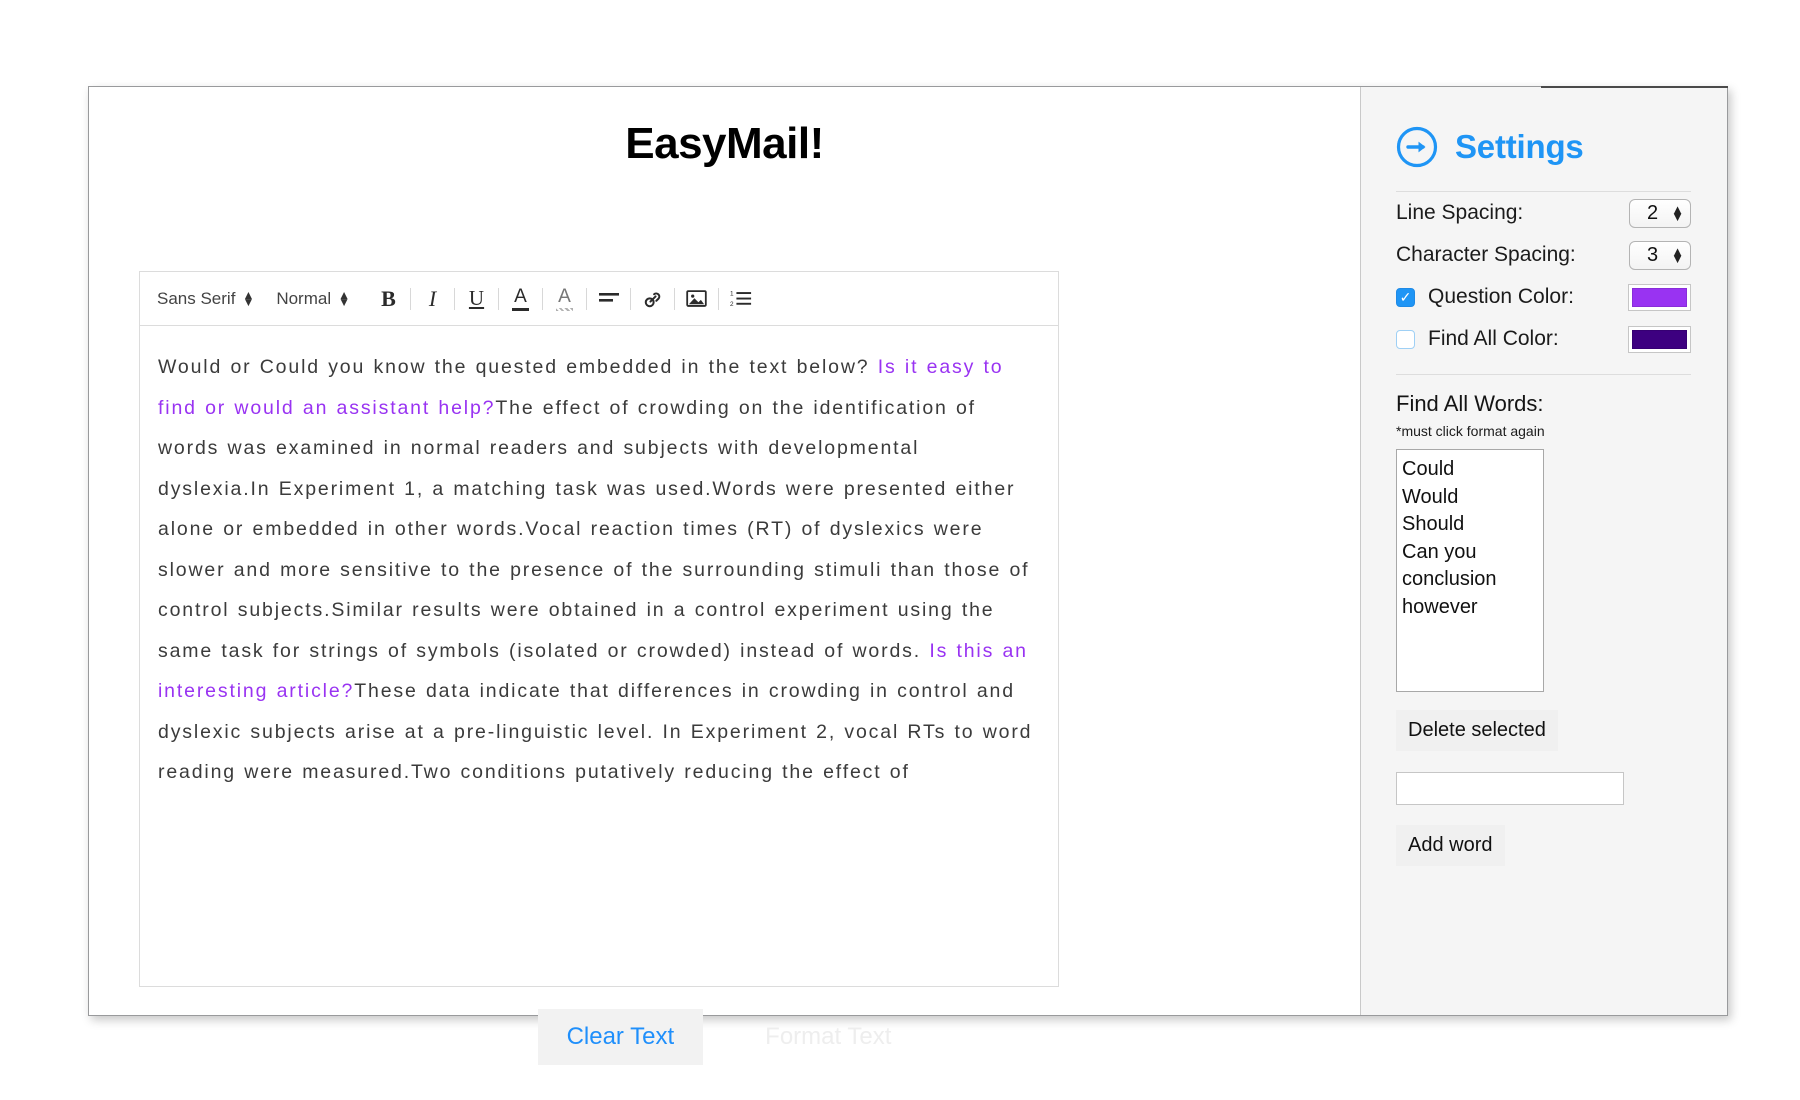  I want to click on settings-title: Settings, so click(1519, 146).